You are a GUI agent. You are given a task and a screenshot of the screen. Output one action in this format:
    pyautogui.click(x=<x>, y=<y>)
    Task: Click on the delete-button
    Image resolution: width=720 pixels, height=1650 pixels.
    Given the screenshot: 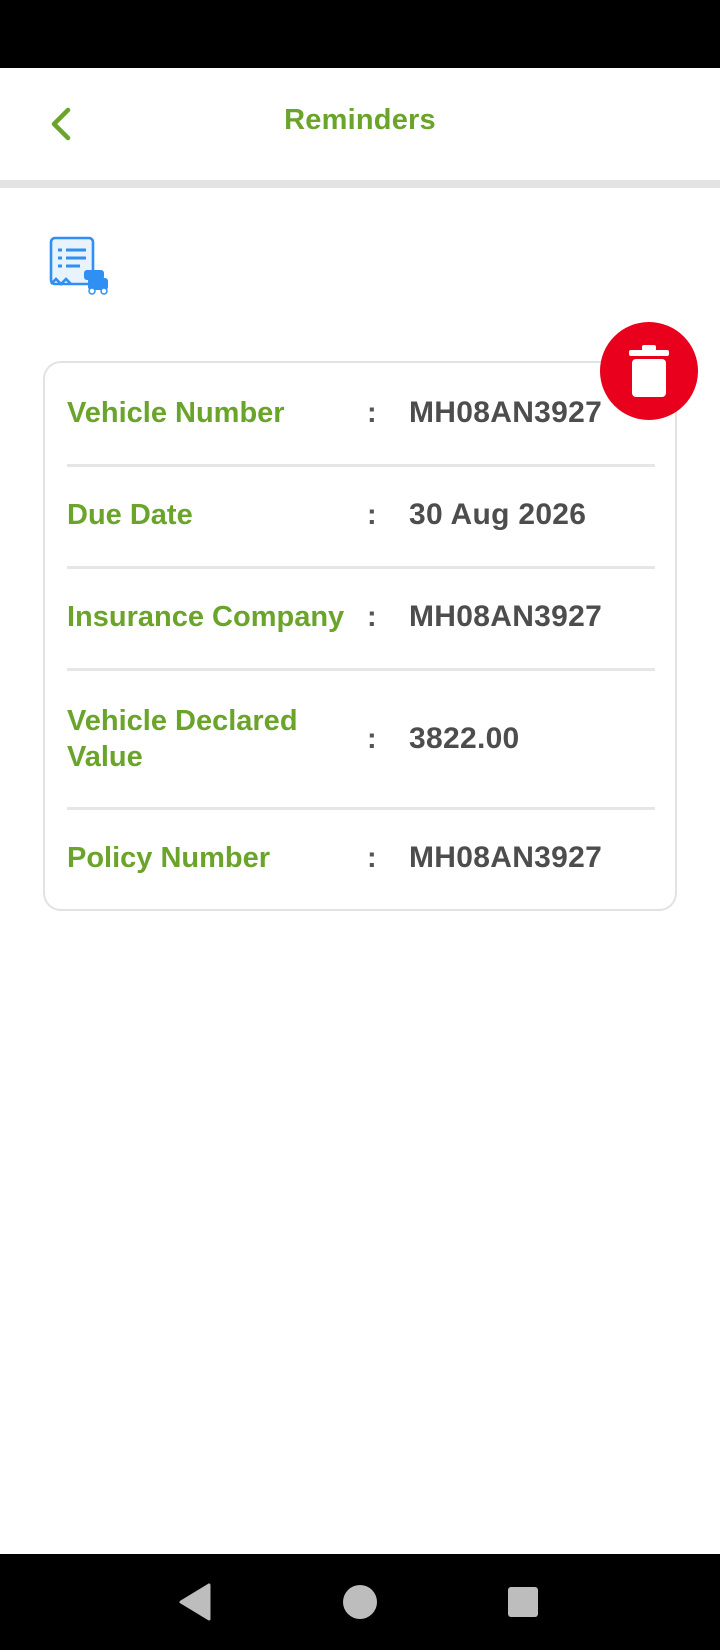 What is the action you would take?
    pyautogui.click(x=649, y=371)
    